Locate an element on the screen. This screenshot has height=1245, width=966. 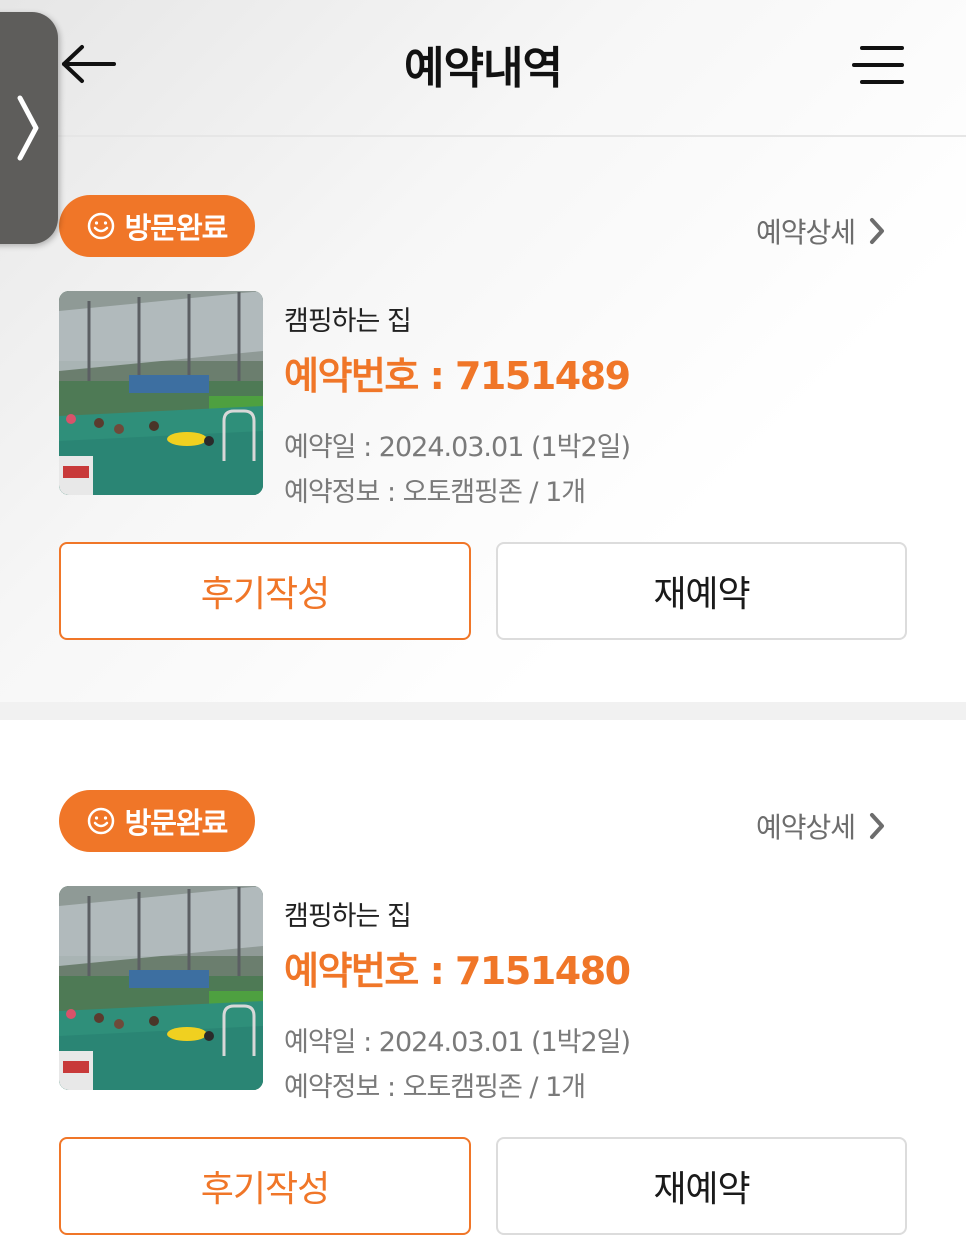
reservation-number: 예약번호 : 7151489 is located at coordinates (457, 376).